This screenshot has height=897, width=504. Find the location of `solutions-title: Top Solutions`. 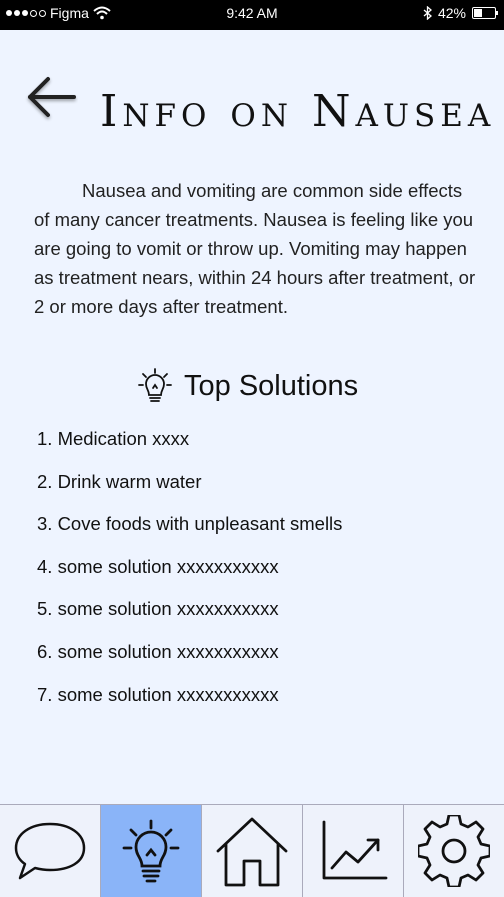

solutions-title: Top Solutions is located at coordinates (271, 385).